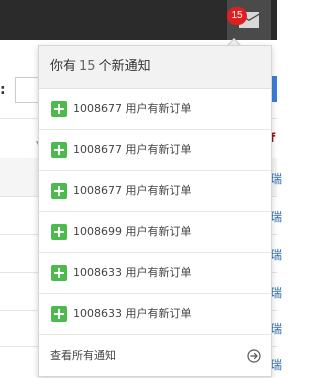 This screenshot has height=378, width=320. Describe the element at coordinates (254, 356) in the screenshot. I see `arrow-right-circle-icon` at that location.